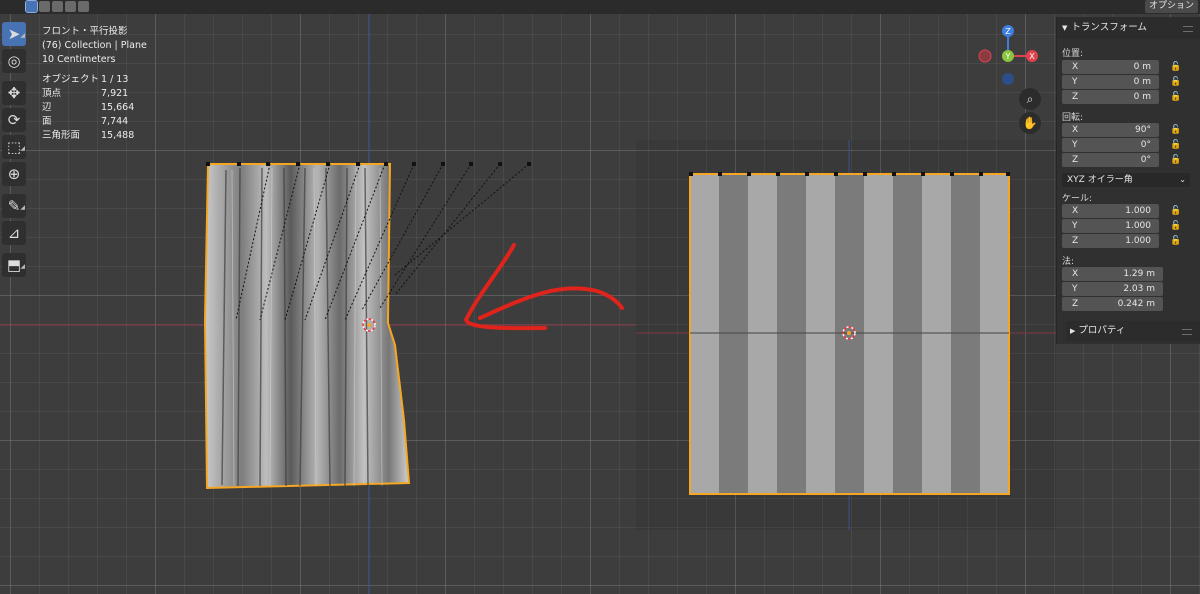 The height and width of the screenshot is (594, 1200). Describe the element at coordinates (1112, 289) in the screenshot. I see `dimensions-y-field: Y 2.03 m` at that location.